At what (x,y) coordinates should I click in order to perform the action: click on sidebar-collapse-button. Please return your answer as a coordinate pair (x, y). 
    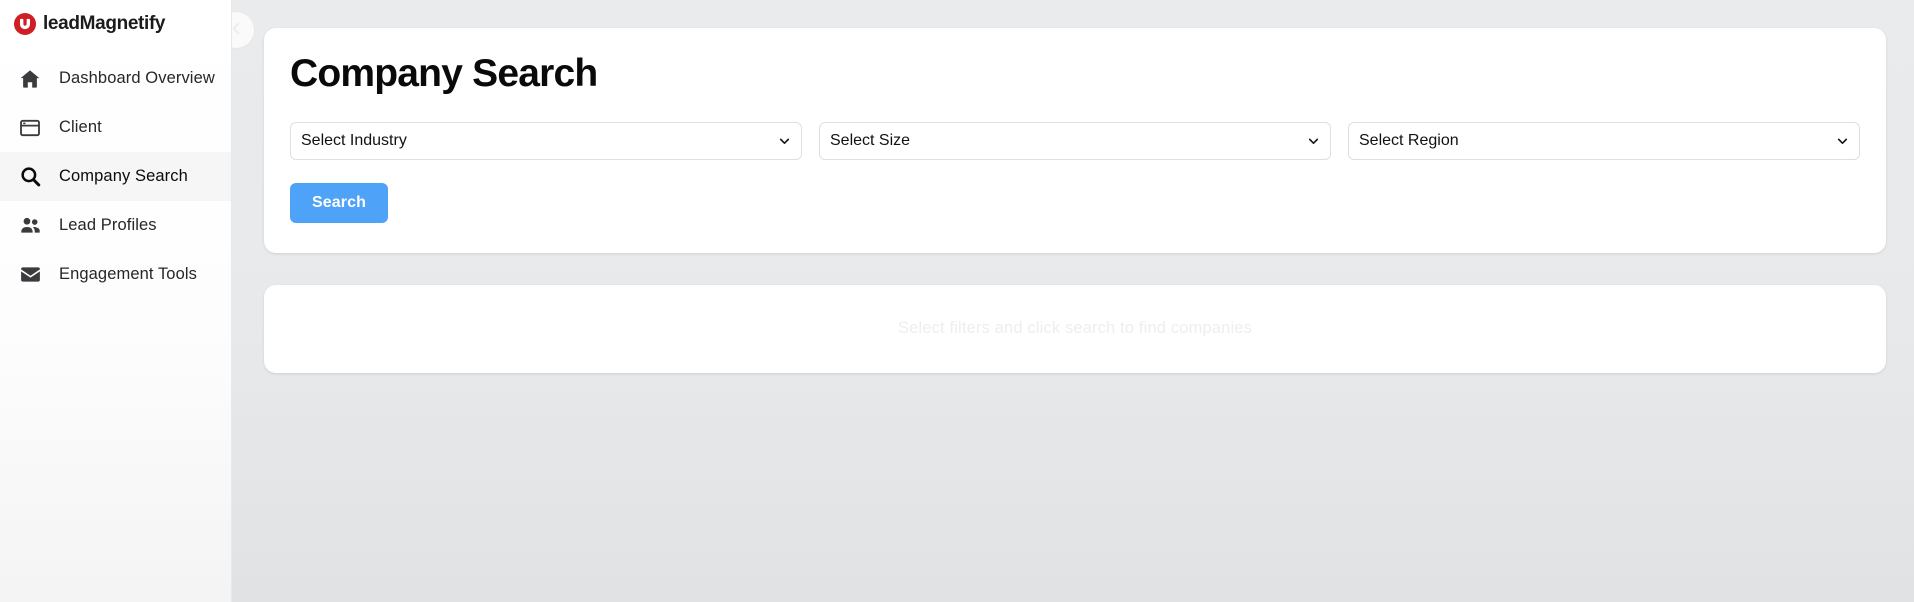
    Looking at the image, I should click on (243, 30).